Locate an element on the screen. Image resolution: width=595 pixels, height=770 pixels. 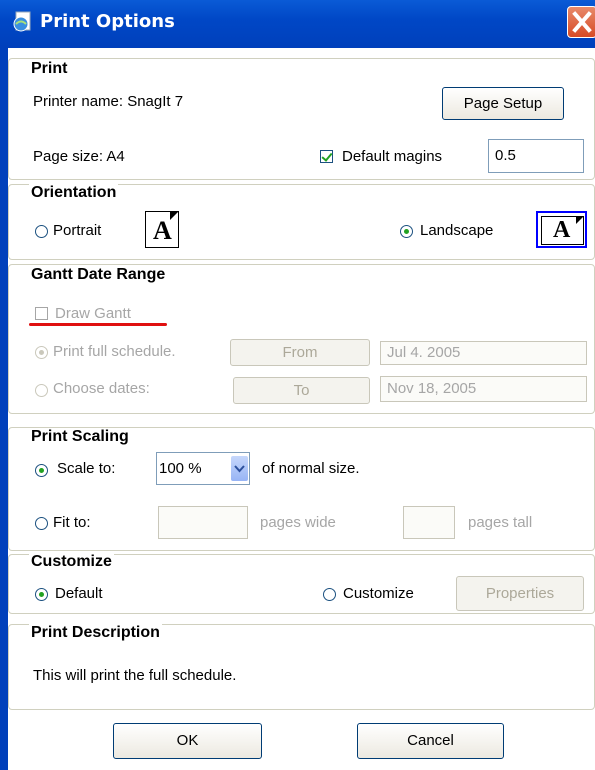
of-normal-size-label: of normal size. is located at coordinates (311, 468).